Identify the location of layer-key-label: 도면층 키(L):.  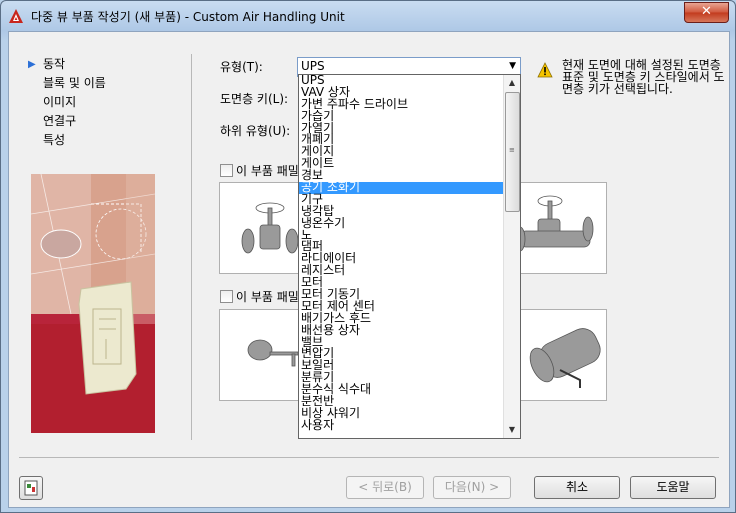
(254, 99).